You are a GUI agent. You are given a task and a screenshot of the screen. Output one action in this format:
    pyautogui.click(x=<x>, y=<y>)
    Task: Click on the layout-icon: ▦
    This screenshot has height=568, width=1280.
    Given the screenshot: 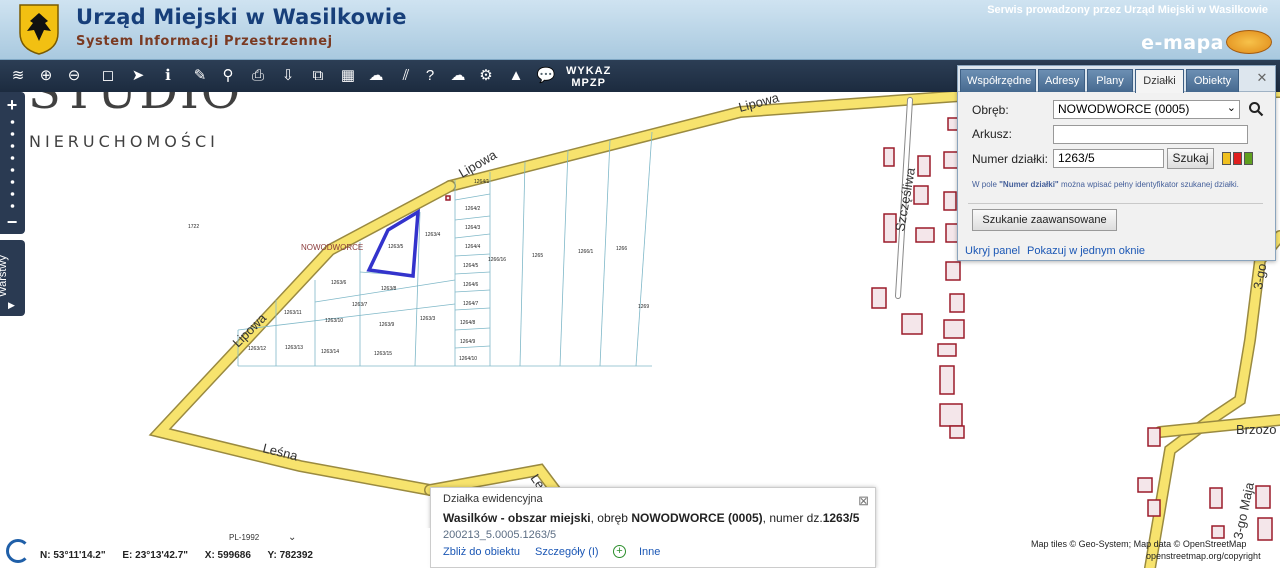 What is the action you would take?
    pyautogui.click(x=348, y=76)
    